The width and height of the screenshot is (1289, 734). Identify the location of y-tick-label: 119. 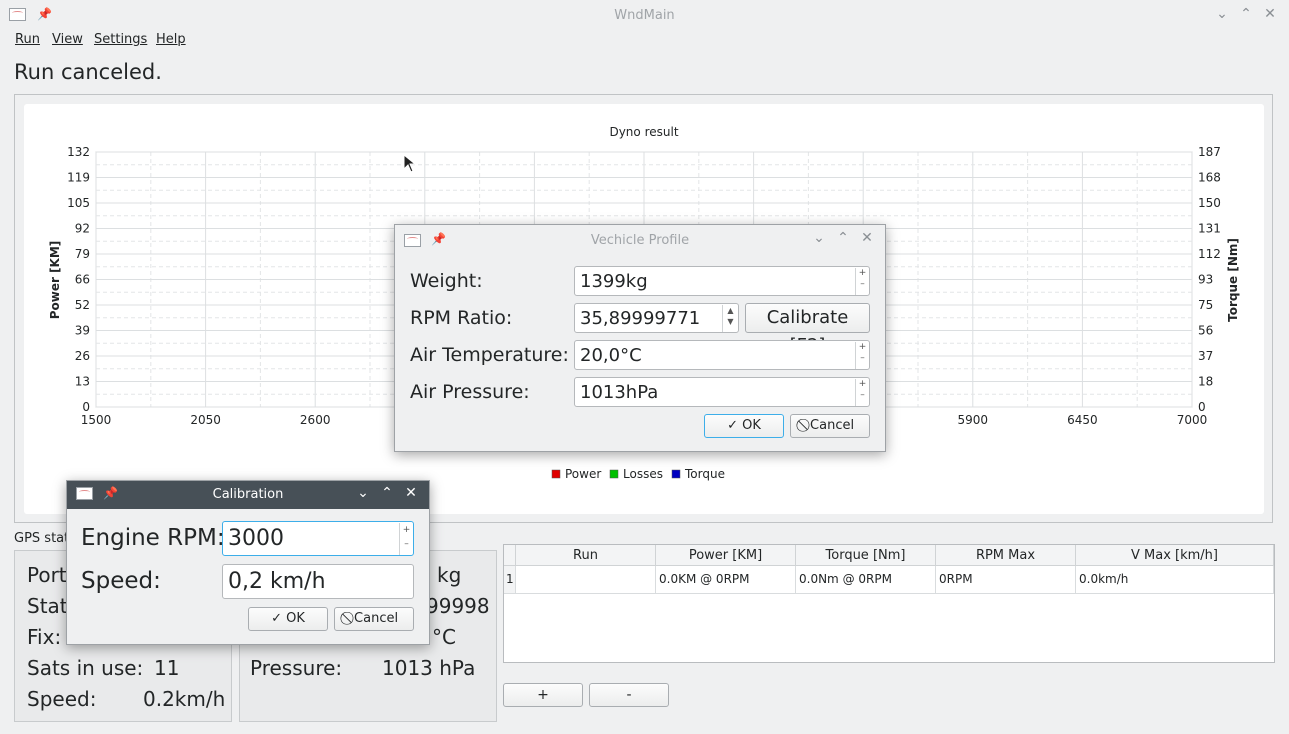
(78, 178).